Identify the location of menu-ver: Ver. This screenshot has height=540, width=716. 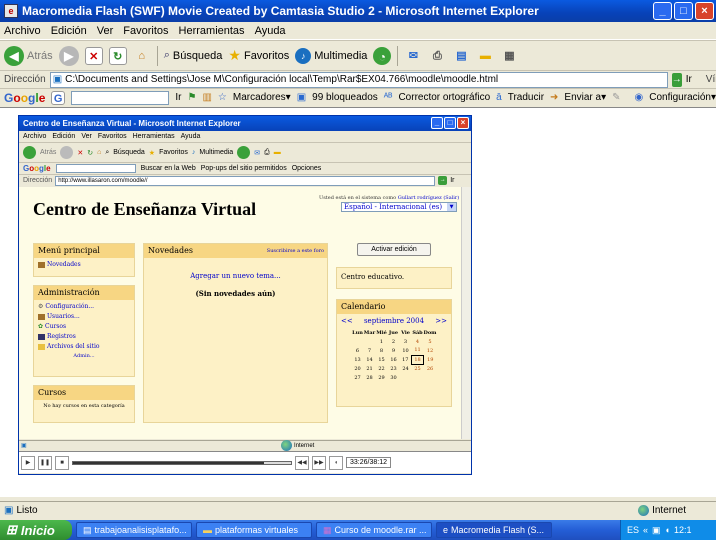
(105, 31).